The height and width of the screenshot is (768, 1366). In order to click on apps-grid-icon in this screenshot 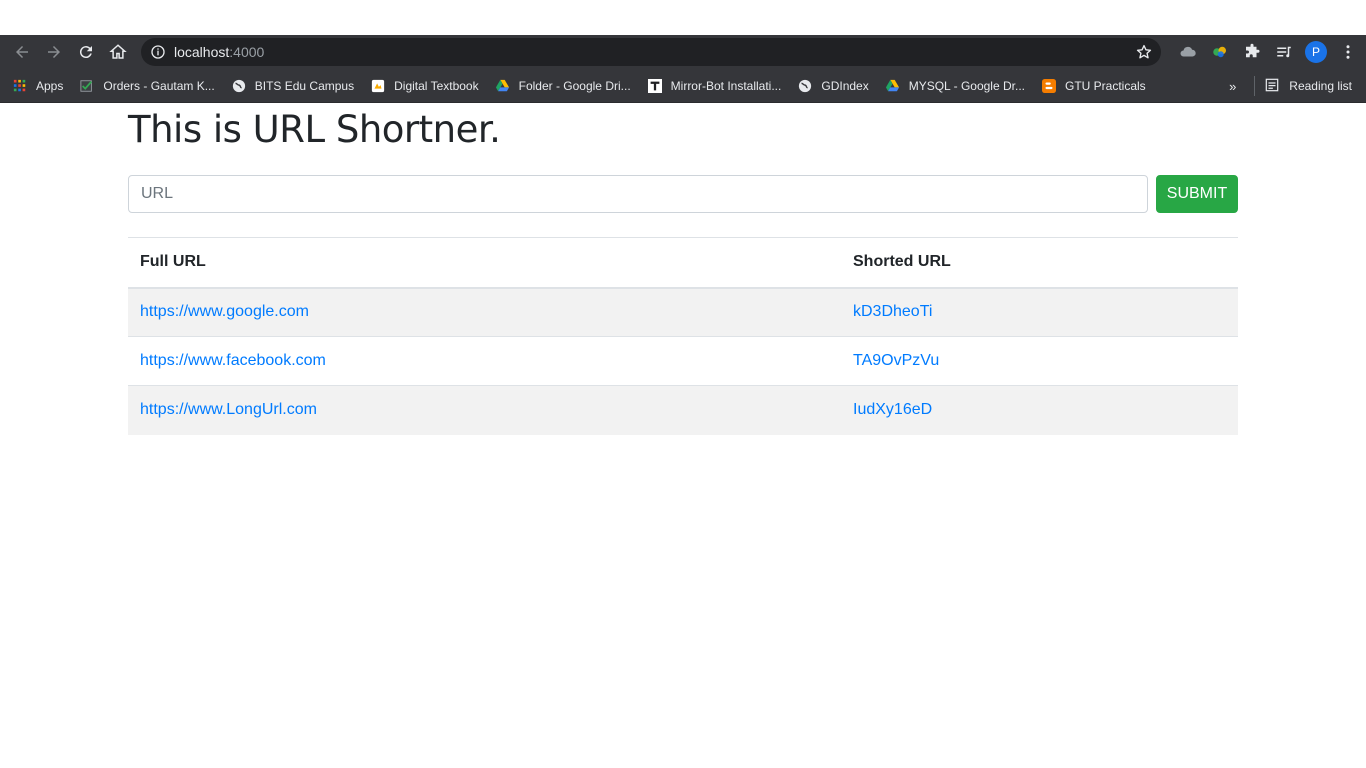, I will do `click(20, 86)`.